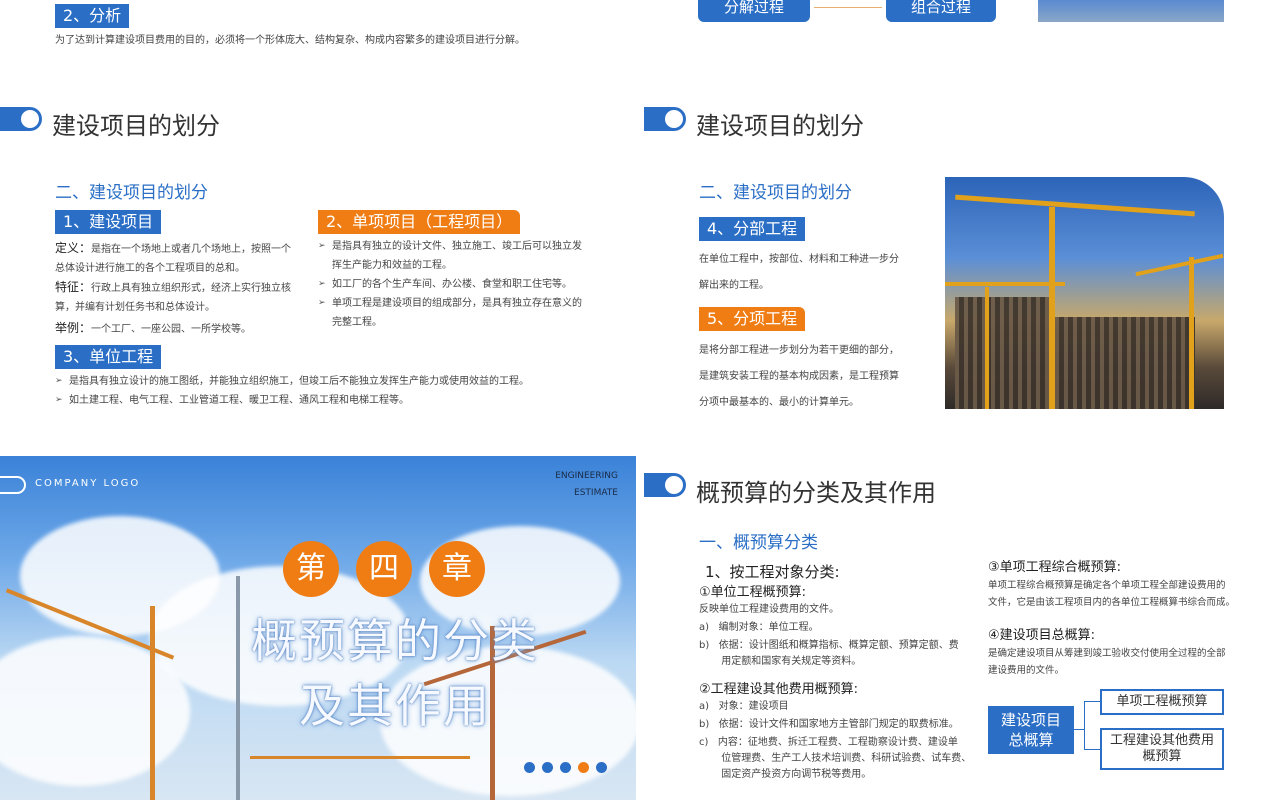  Describe the element at coordinates (1084, 725) in the screenshot. I see `connector-vertical` at that location.